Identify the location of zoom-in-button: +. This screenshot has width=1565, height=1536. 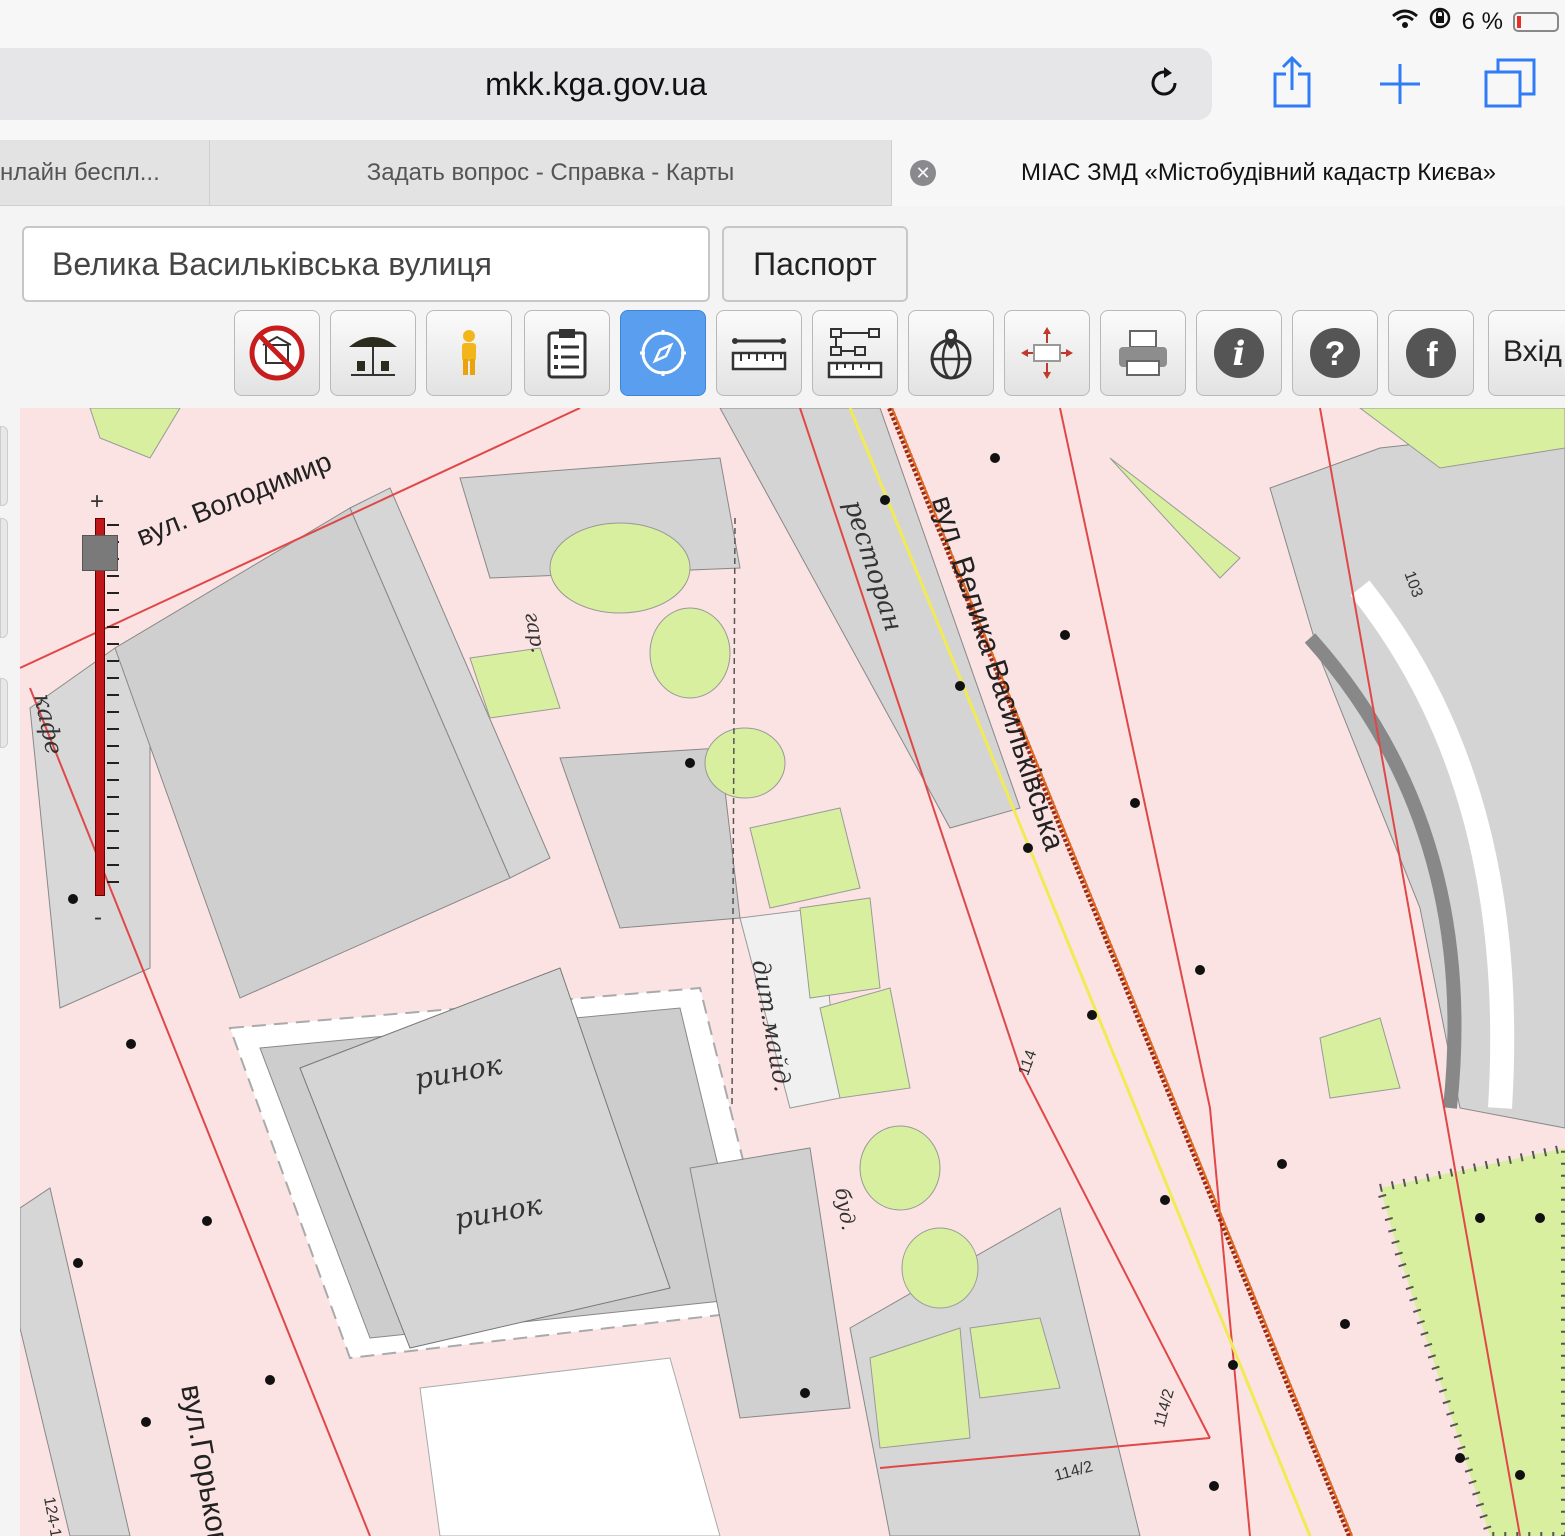
(97, 502).